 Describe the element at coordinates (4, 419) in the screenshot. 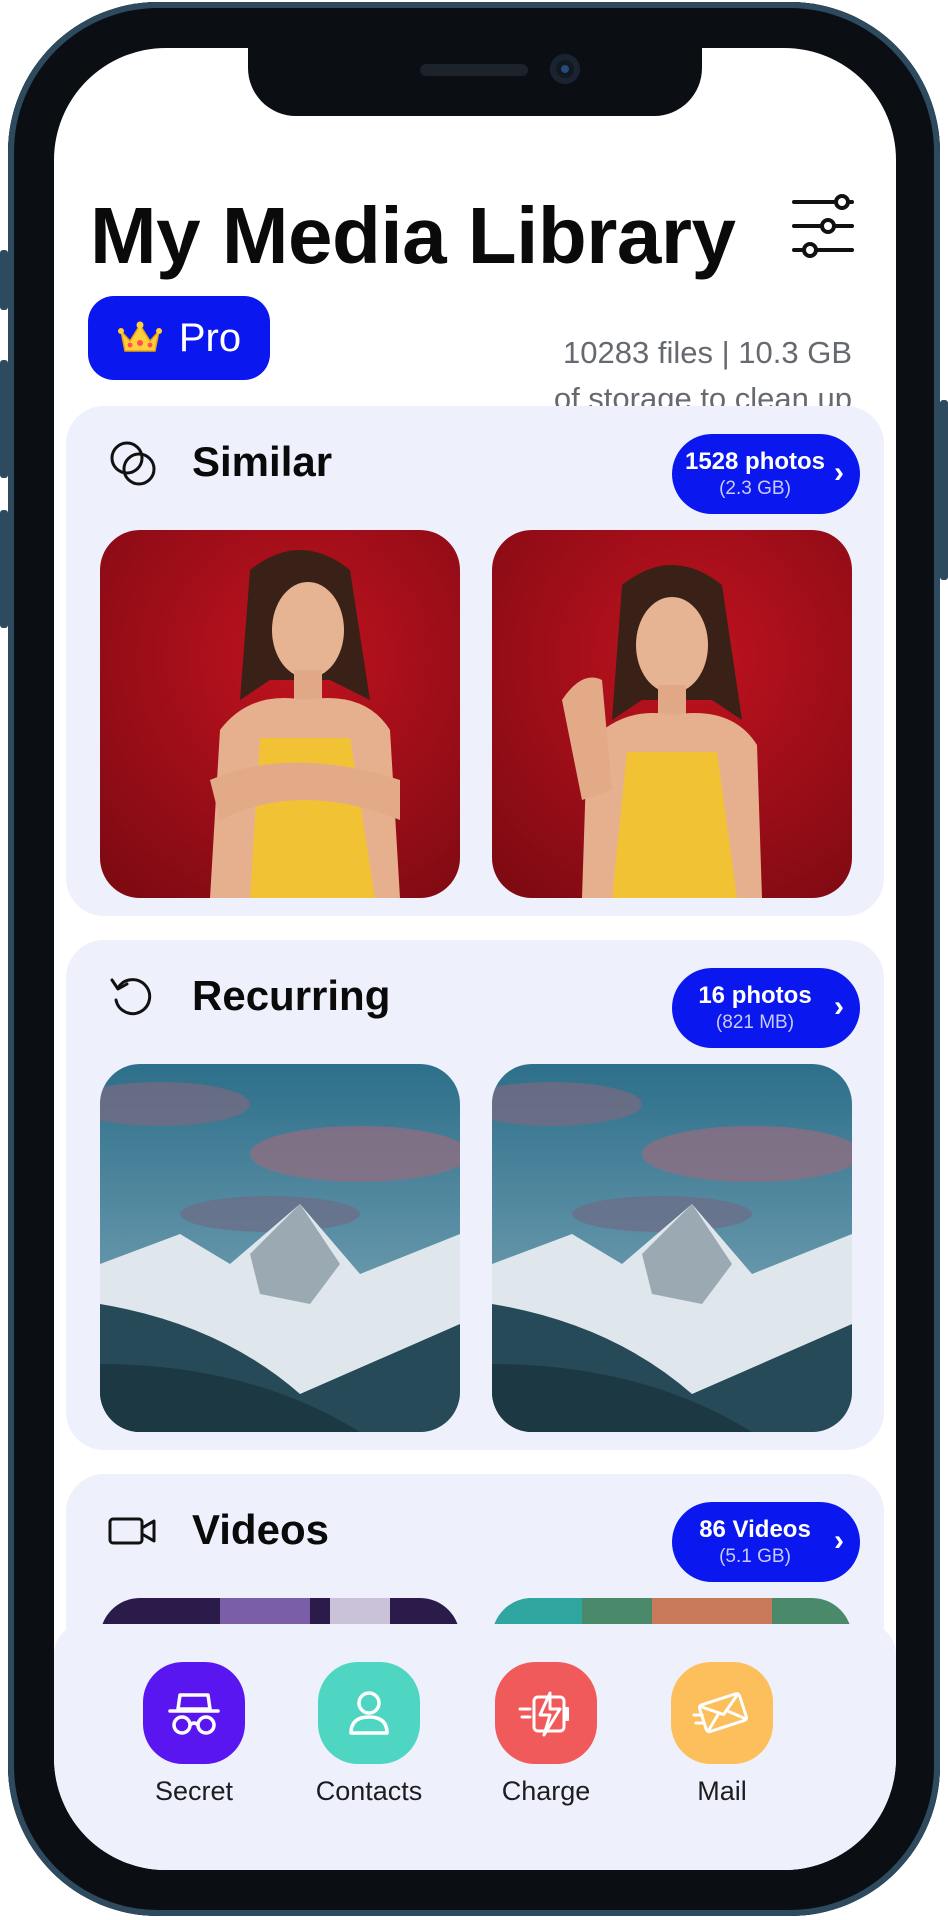

I see `side-button-volume-up` at that location.